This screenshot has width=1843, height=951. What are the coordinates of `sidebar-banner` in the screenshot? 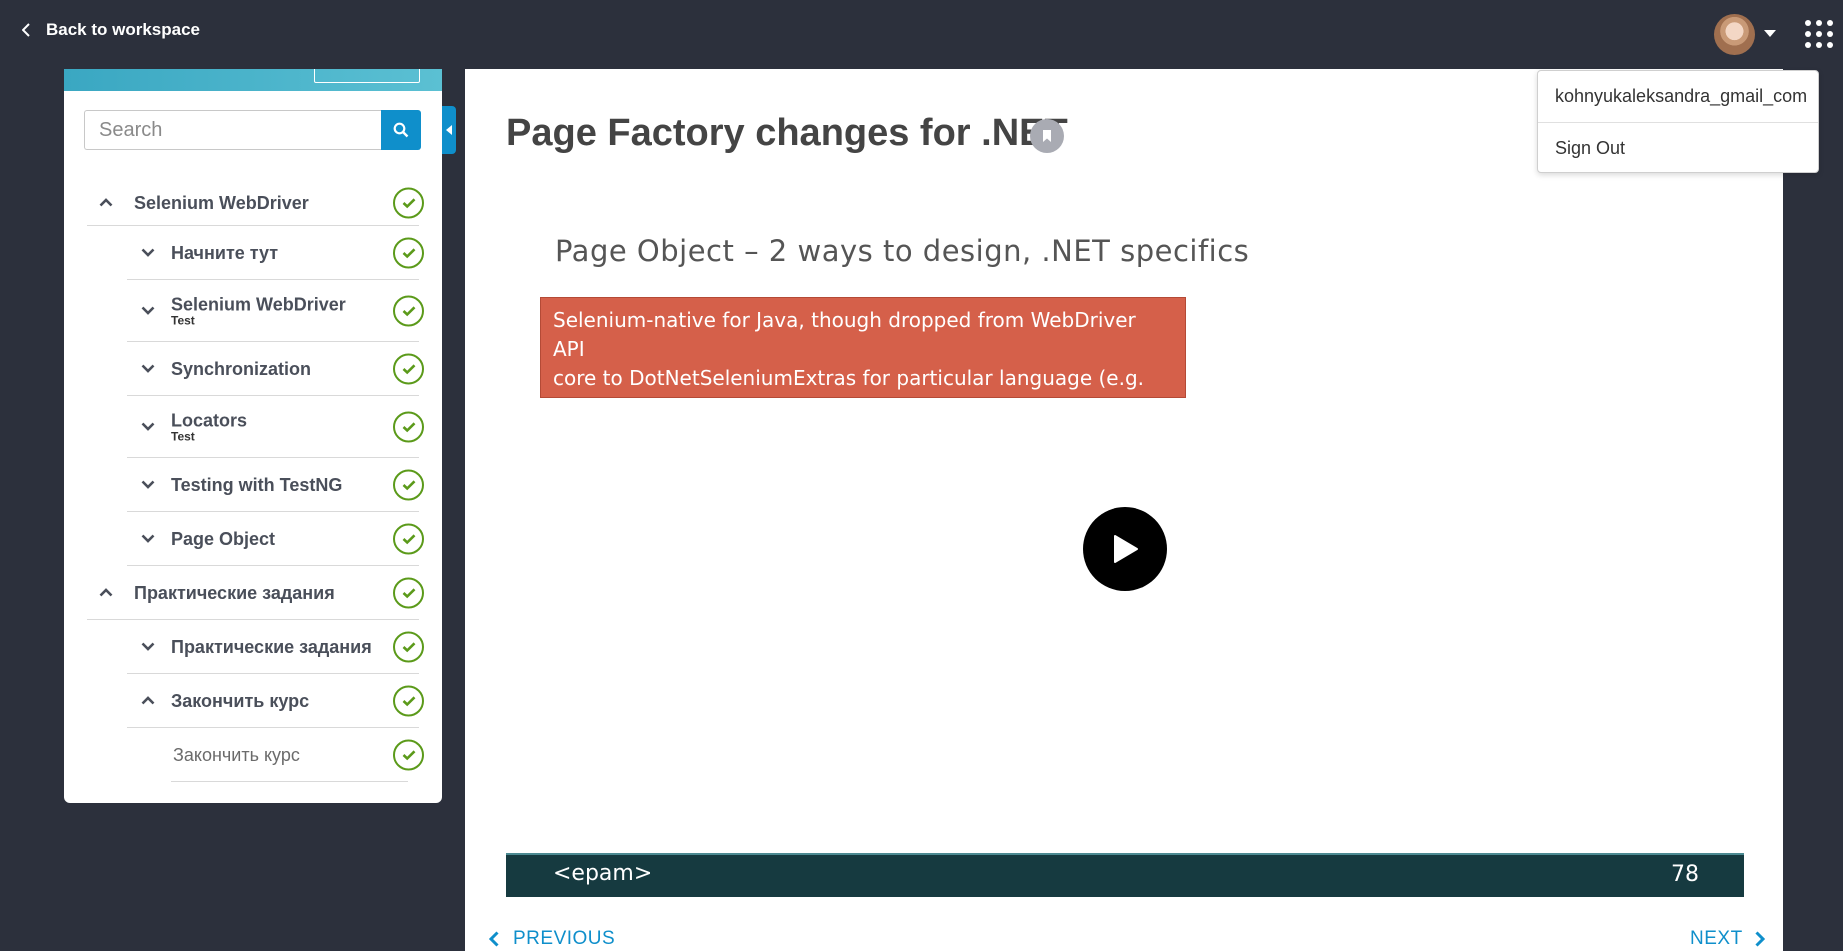 It's located at (253, 80).